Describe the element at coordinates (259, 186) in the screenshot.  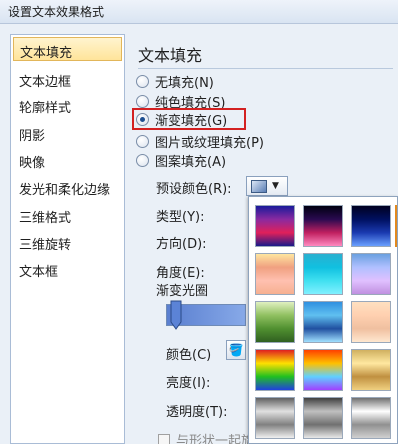
I see `gradient-swatch-icon` at that location.